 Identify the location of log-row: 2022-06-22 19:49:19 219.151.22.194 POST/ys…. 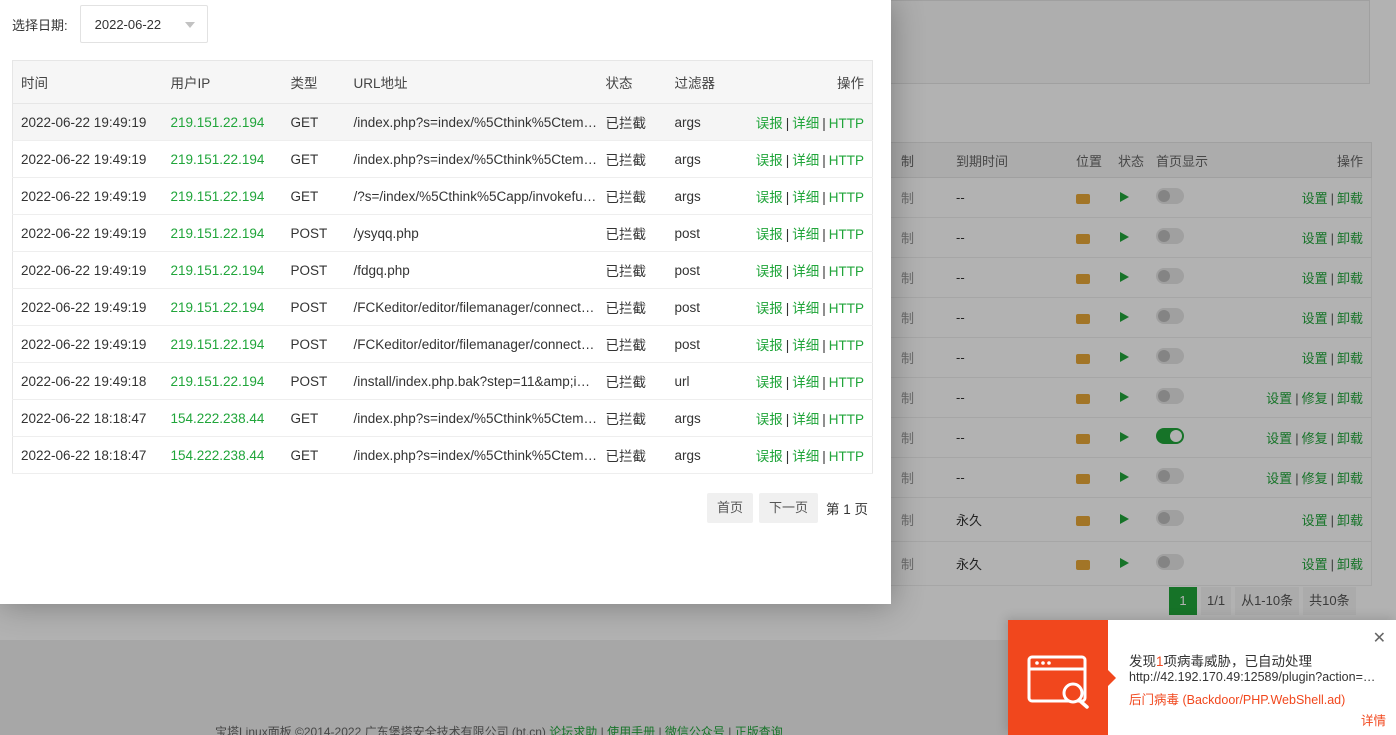
(442, 233).